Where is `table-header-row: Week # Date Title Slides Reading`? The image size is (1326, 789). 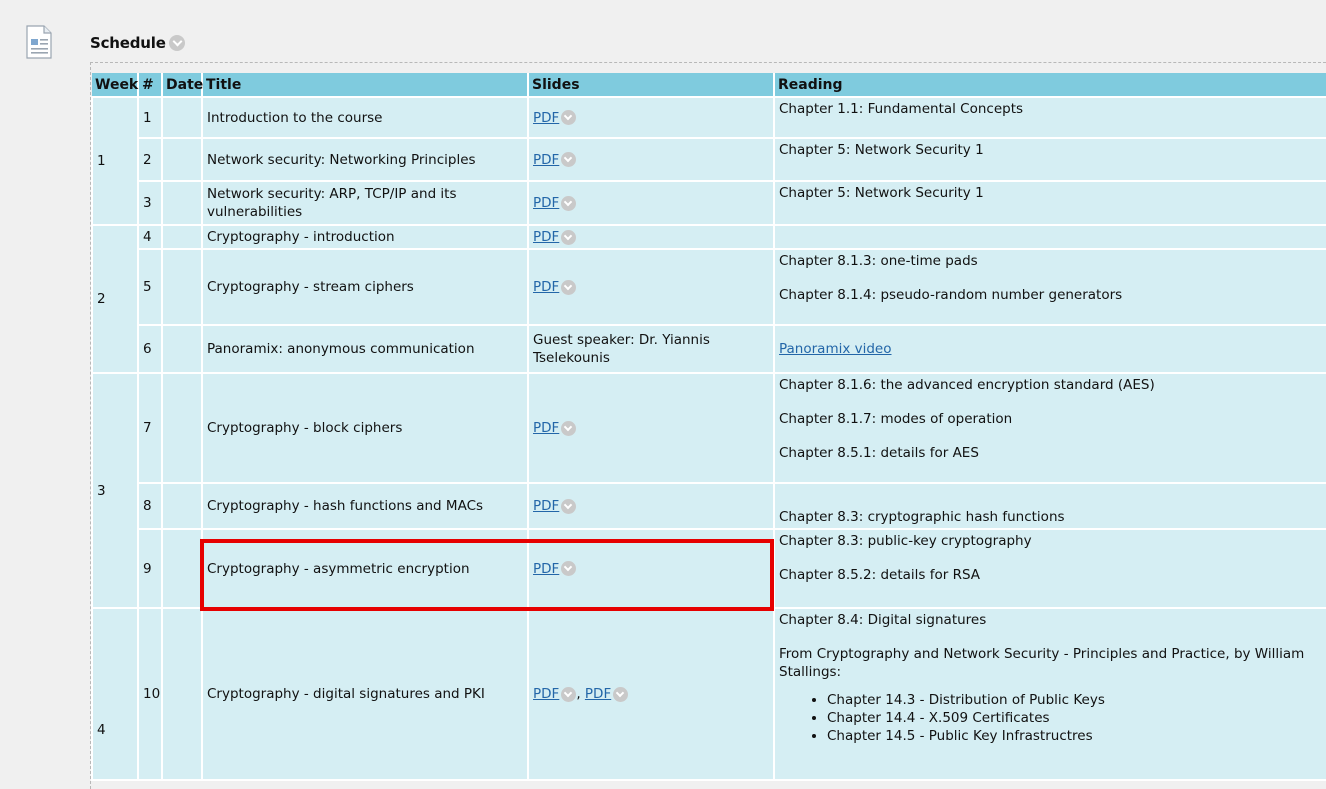
table-header-row: Week # Date Title Slides Reading is located at coordinates (709, 85).